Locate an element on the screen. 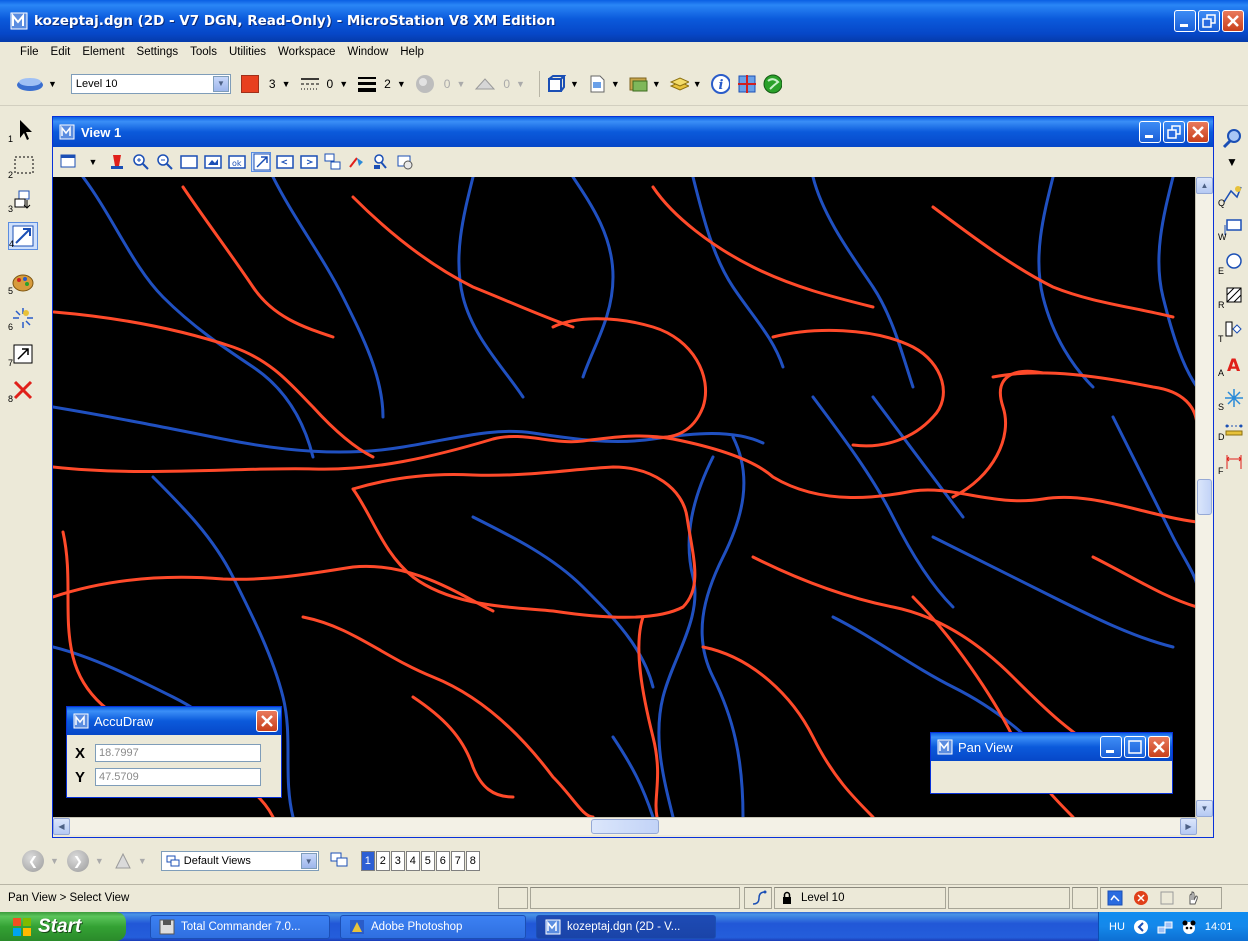 The width and height of the screenshot is (1248, 941). view-2-button: 2 is located at coordinates (382, 861).